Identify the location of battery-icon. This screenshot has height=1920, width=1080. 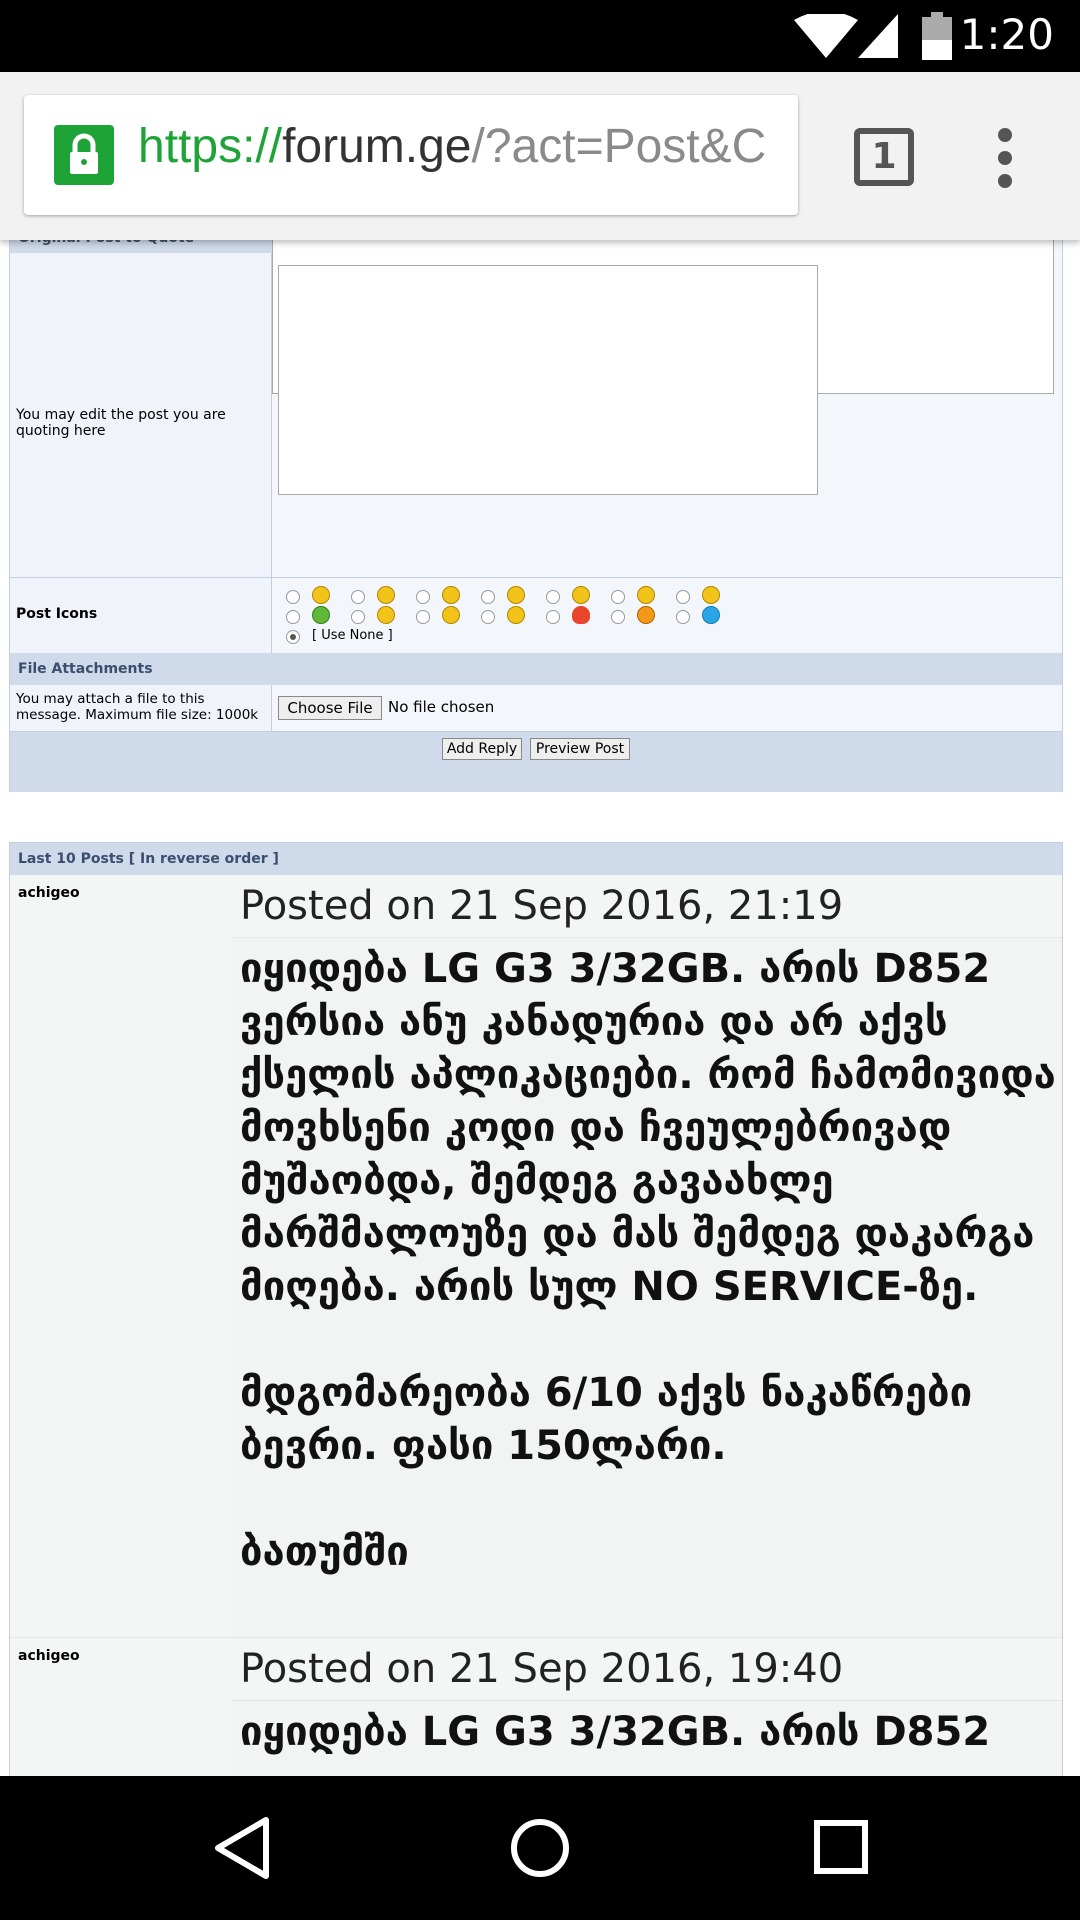
(937, 36).